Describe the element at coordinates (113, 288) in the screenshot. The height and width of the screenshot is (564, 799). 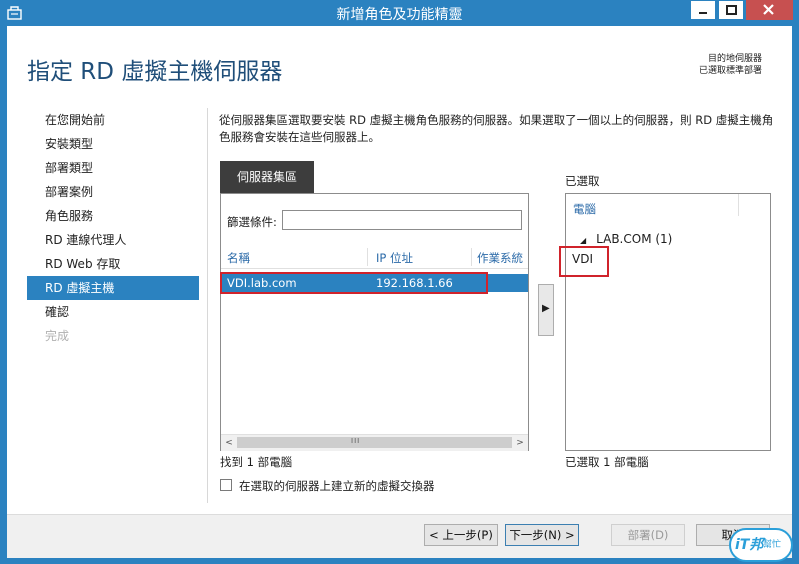
I see `nav-item-rd-virtualization-host: RD 虛擬主機` at that location.